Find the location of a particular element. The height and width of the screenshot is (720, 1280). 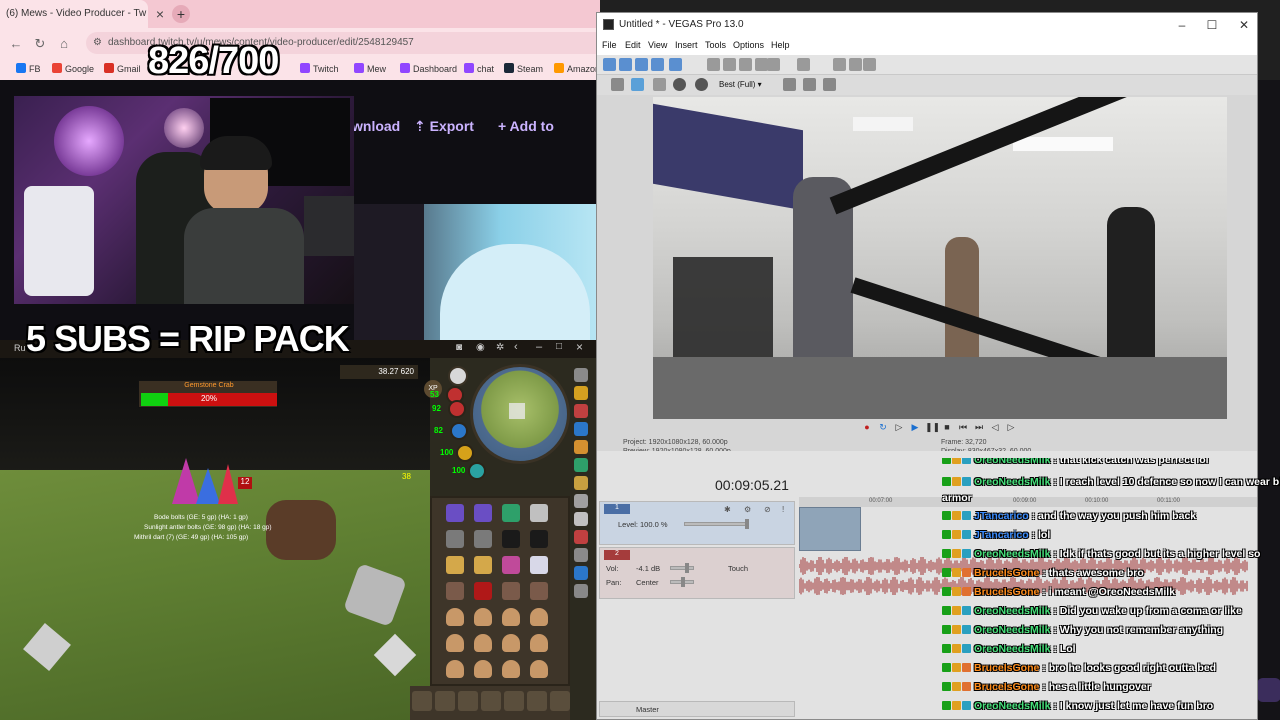

play-icon: ▶ is located at coordinates (915, 427).